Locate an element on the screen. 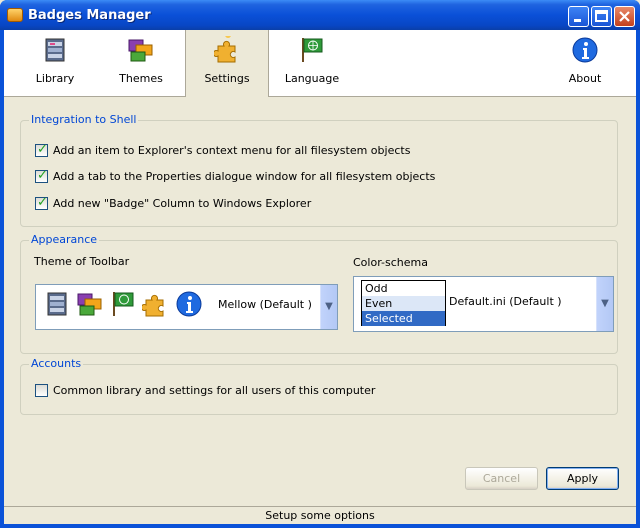 The height and width of the screenshot is (528, 640). theme-select: Mellow (Default ) ▼ is located at coordinates (186, 307).